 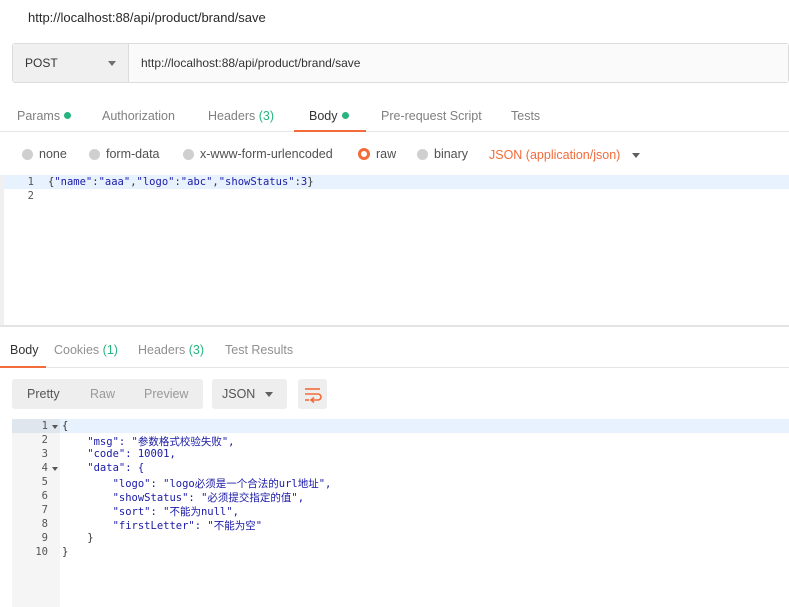 What do you see at coordinates (44, 496) in the screenshot?
I see `line-number: 6` at bounding box center [44, 496].